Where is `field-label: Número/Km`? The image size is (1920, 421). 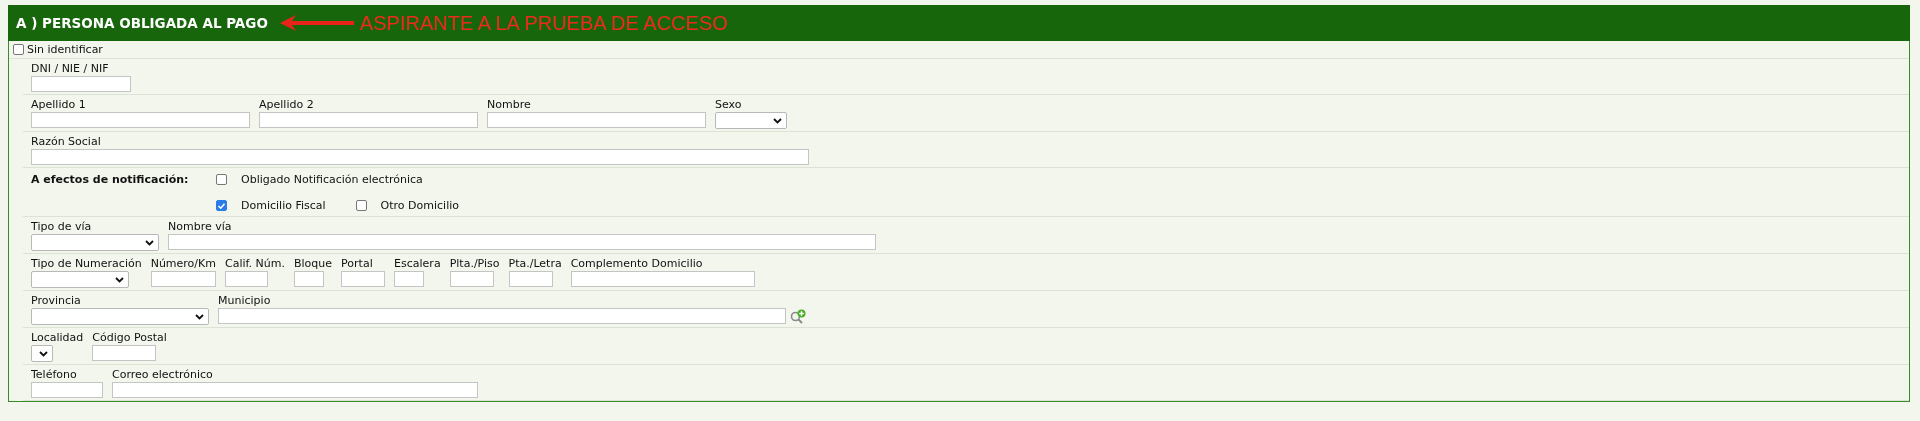
field-label: Número/Km is located at coordinates (183, 263).